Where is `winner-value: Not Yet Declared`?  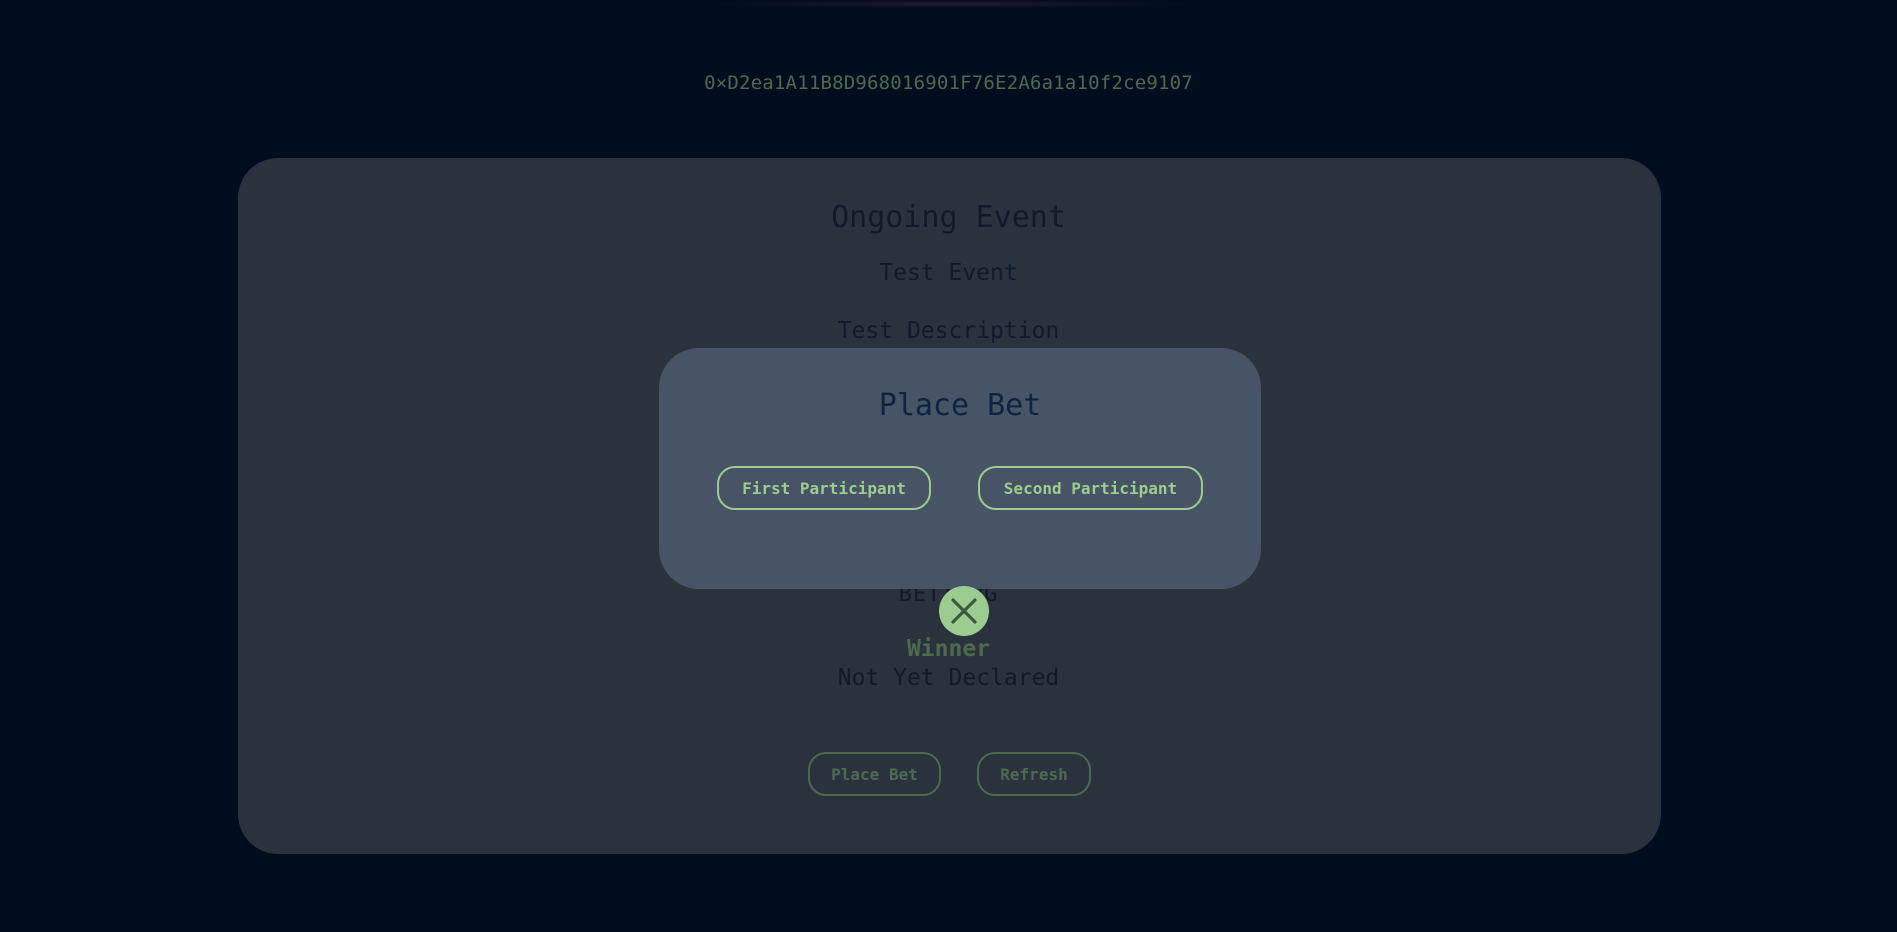 winner-value: Not Yet Declared is located at coordinates (948, 678).